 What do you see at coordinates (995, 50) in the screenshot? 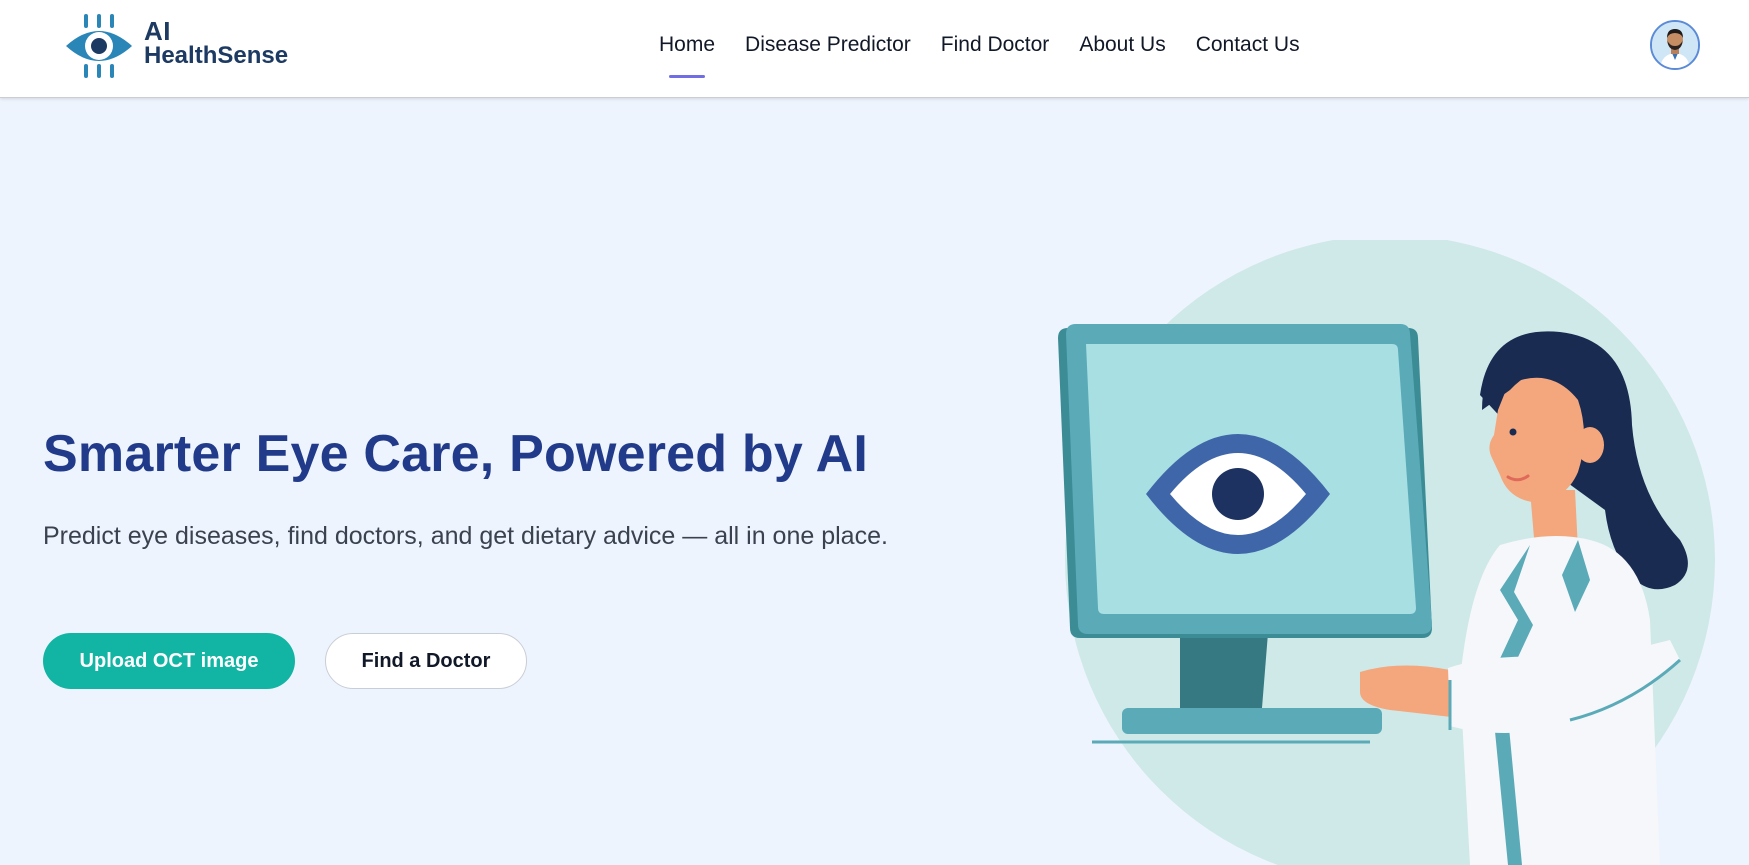
I see `nav-find-doctor: Find Doctor` at bounding box center [995, 50].